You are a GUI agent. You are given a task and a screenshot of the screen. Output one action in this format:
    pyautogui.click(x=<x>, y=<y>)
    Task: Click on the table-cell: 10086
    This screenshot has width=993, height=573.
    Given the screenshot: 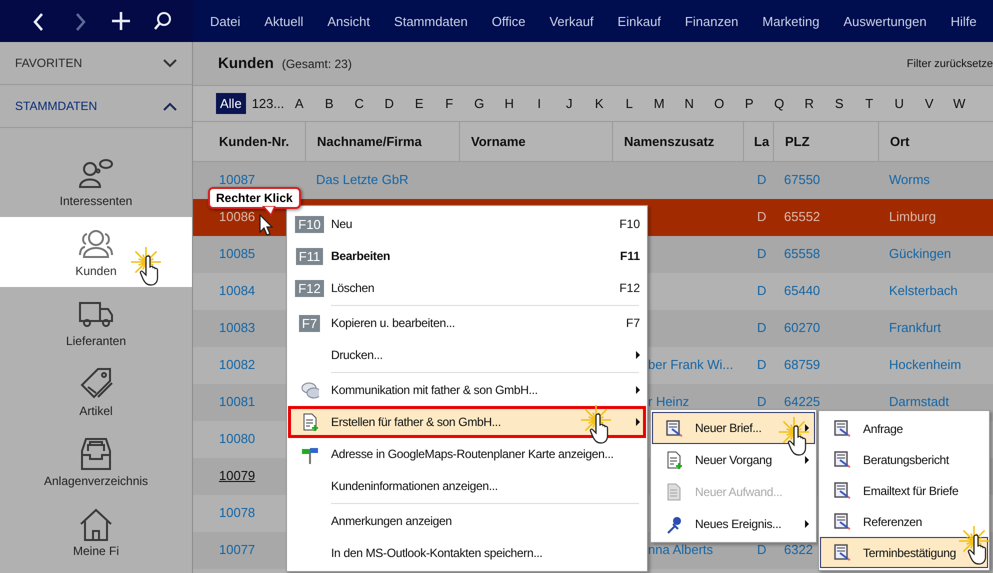 What is the action you would take?
    pyautogui.click(x=237, y=216)
    